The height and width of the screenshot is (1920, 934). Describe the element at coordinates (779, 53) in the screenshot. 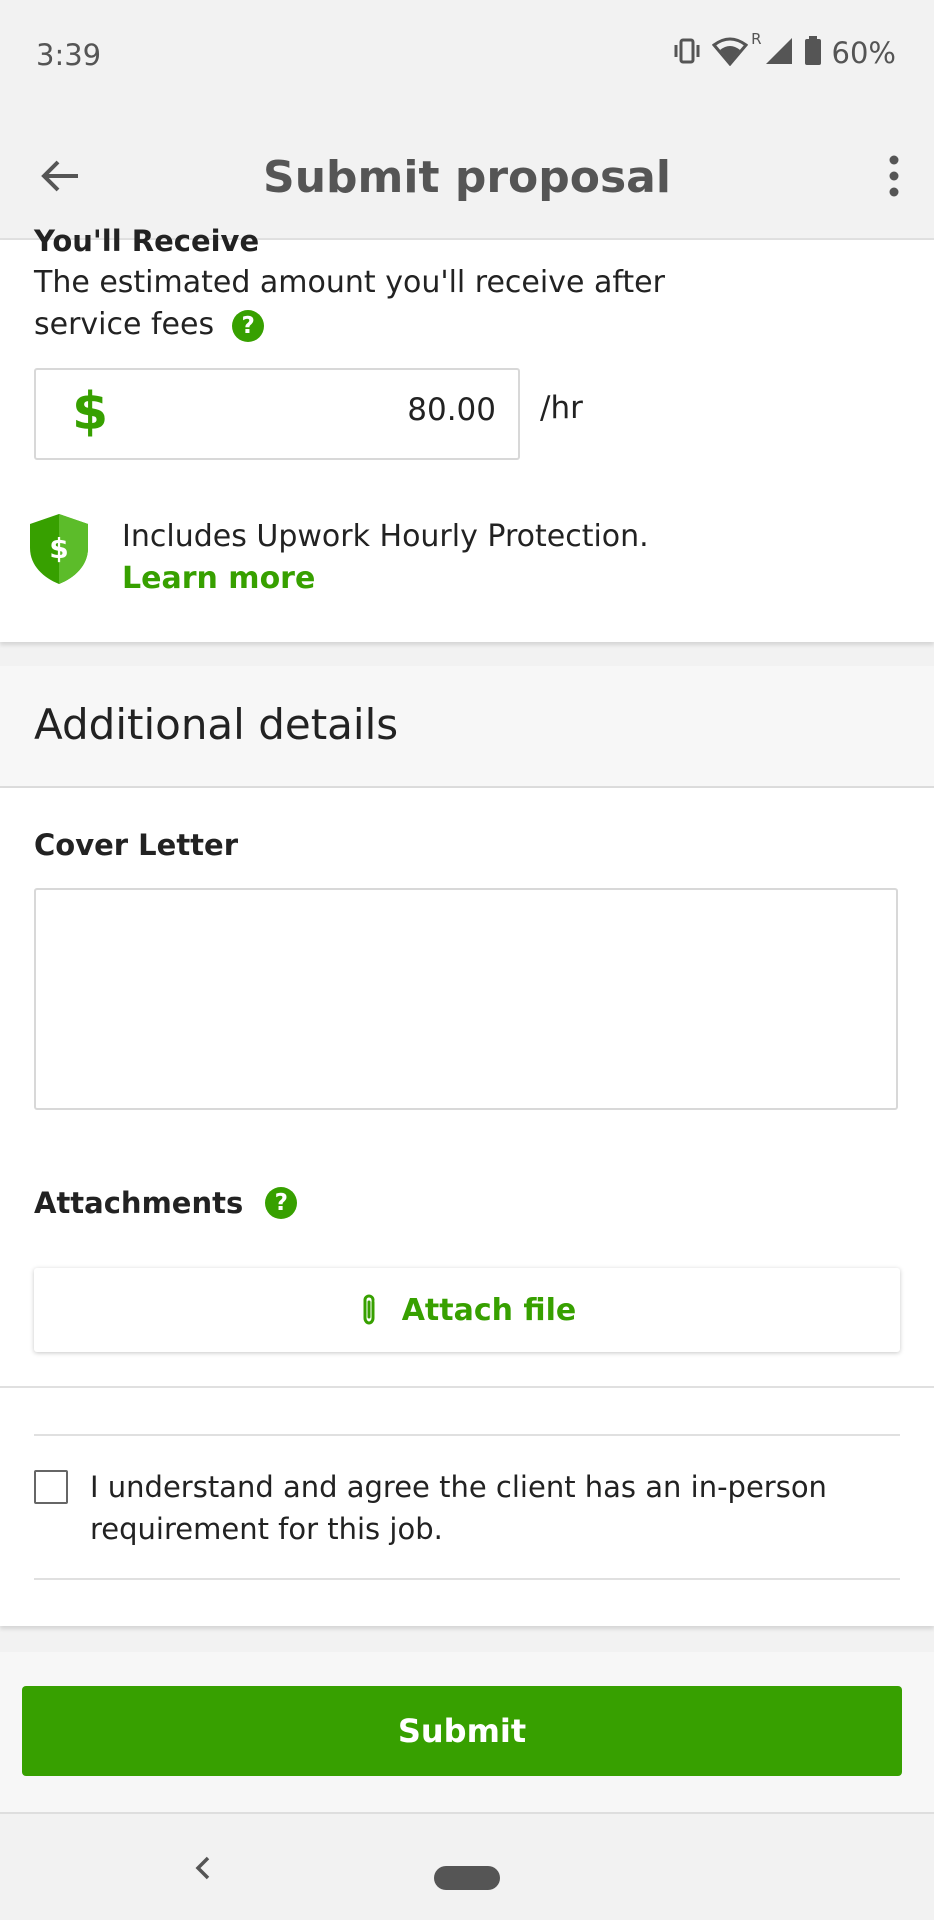

I see `signal-icon` at that location.